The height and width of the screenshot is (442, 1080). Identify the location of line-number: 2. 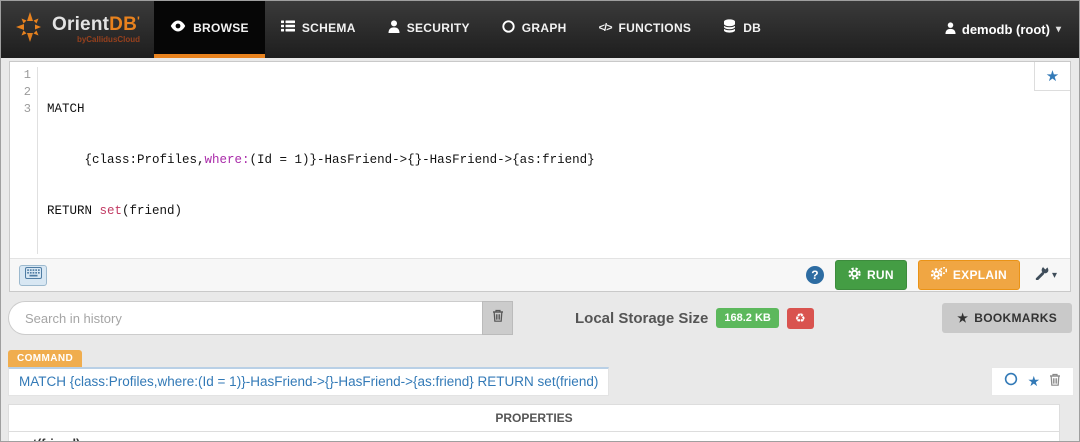
(27, 92).